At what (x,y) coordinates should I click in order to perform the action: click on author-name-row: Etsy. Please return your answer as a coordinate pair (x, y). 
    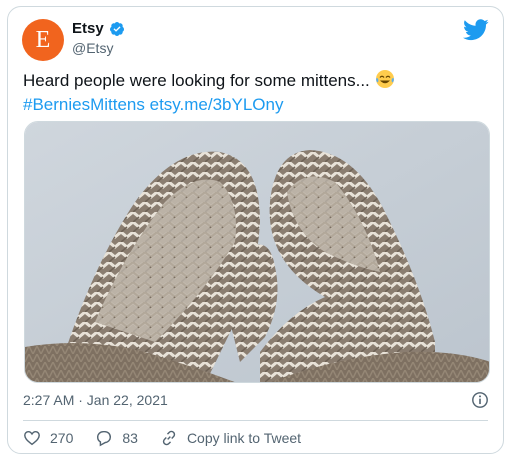
    Looking at the image, I should click on (98, 28).